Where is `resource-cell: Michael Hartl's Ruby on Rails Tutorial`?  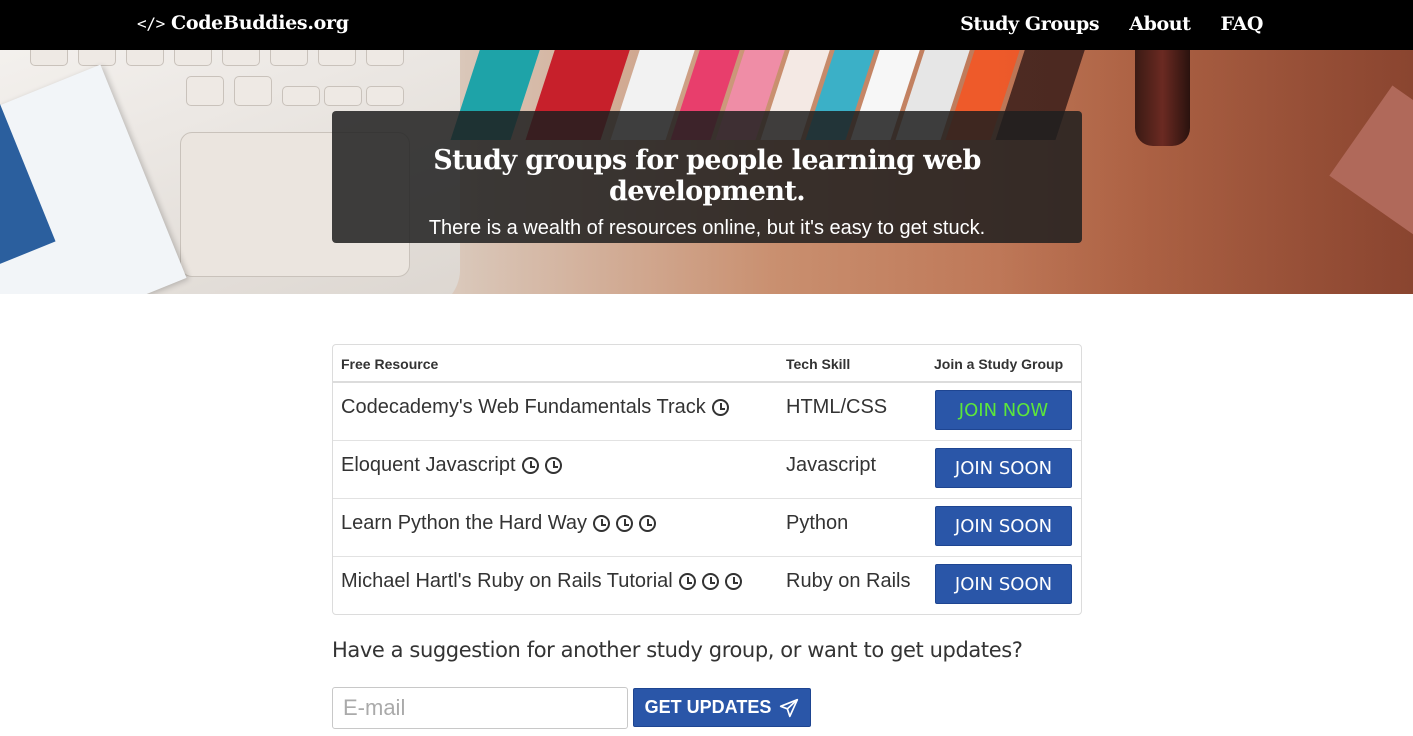
resource-cell: Michael Hartl's Ruby on Rails Tutorial is located at coordinates (541, 581).